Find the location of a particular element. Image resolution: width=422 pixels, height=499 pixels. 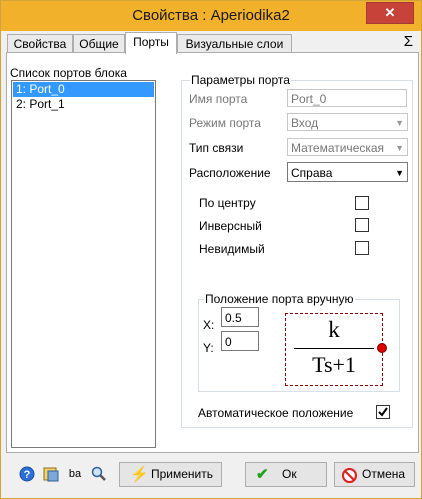

invisible-label: Невидимый is located at coordinates (232, 249).